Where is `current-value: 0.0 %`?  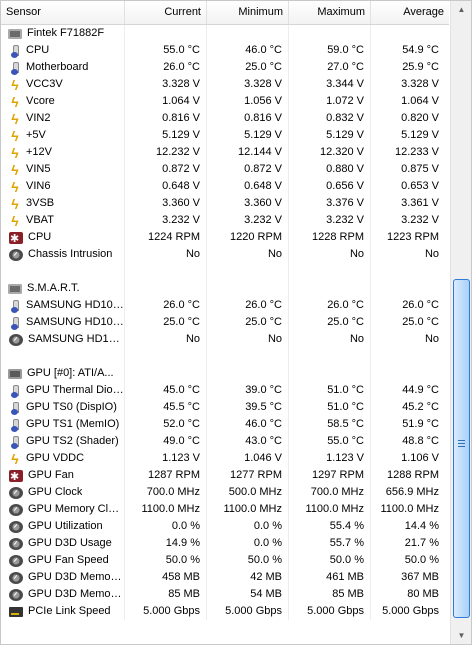 current-value: 0.0 % is located at coordinates (166, 526).